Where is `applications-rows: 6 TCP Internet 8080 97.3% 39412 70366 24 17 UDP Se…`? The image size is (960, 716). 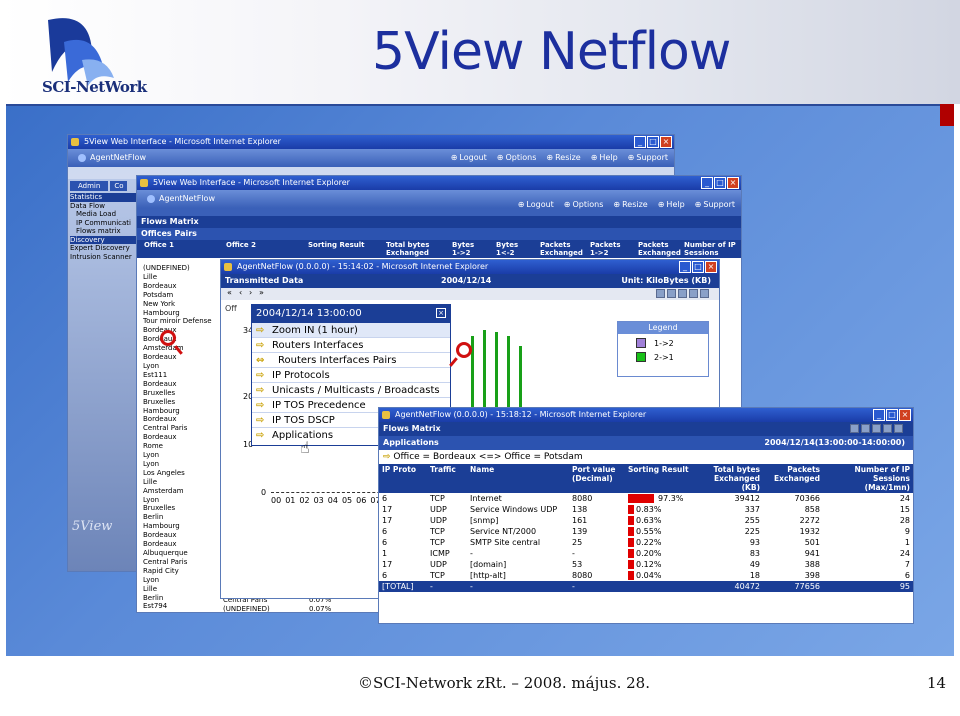 applications-rows: 6 TCP Internet 8080 97.3% 39412 70366 24 17 UDP Se… is located at coordinates (646, 542).